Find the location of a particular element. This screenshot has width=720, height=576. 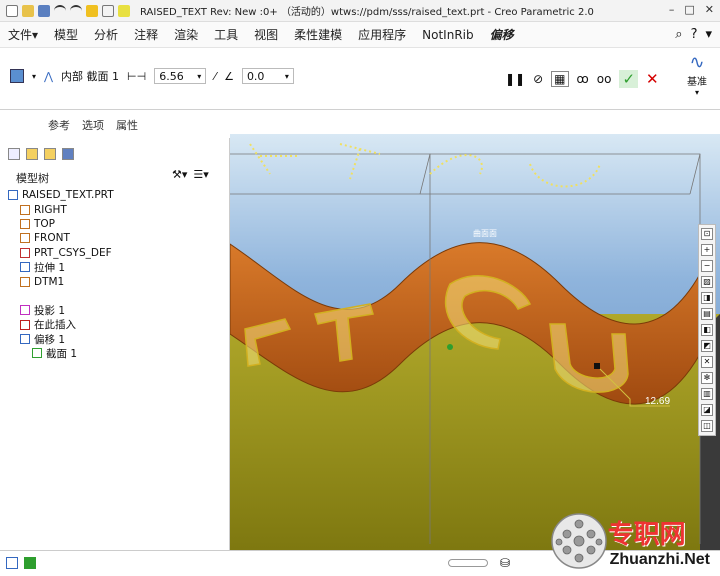

dashboard-controls: ▾ ⋀ 内部 截面 1 ⊢⊣ 6.56 ▾ ⁄ ∠ 0.0 ▾ is located at coordinates (152, 76).